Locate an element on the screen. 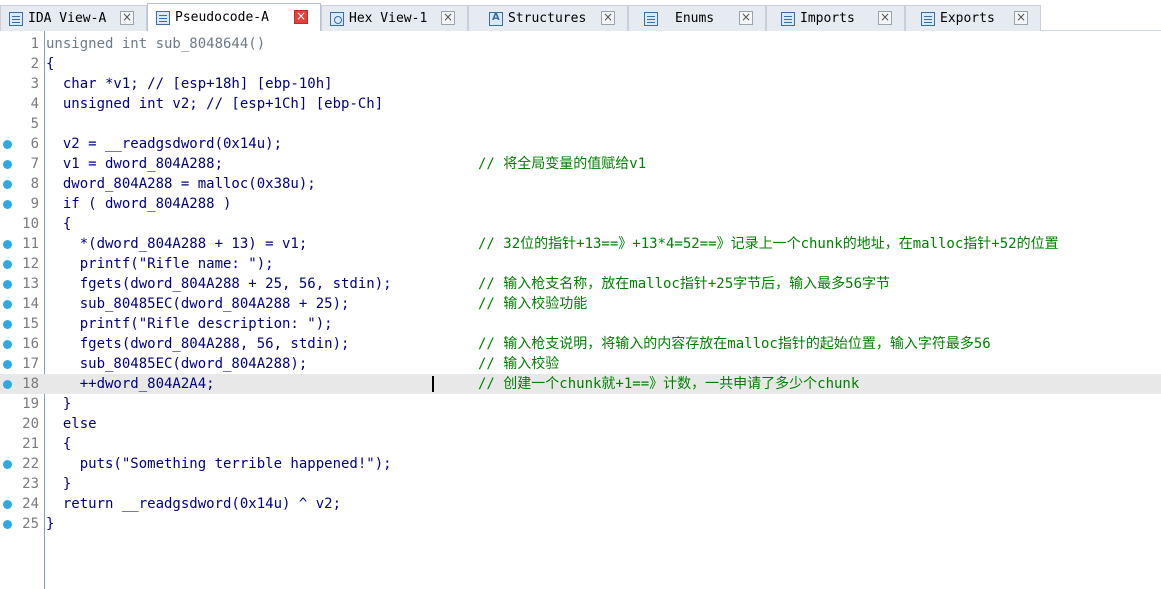 The image size is (1161, 589). hex-icon is located at coordinates (337, 18).